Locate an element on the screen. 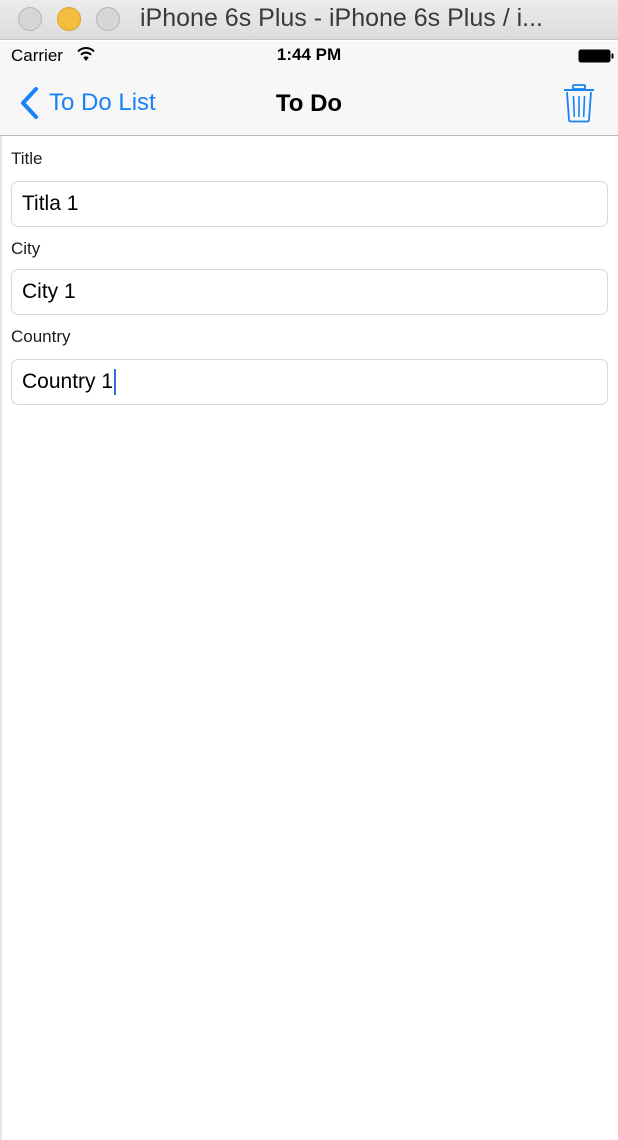 The height and width of the screenshot is (1140, 618). nav-title: To Do is located at coordinates (309, 103).